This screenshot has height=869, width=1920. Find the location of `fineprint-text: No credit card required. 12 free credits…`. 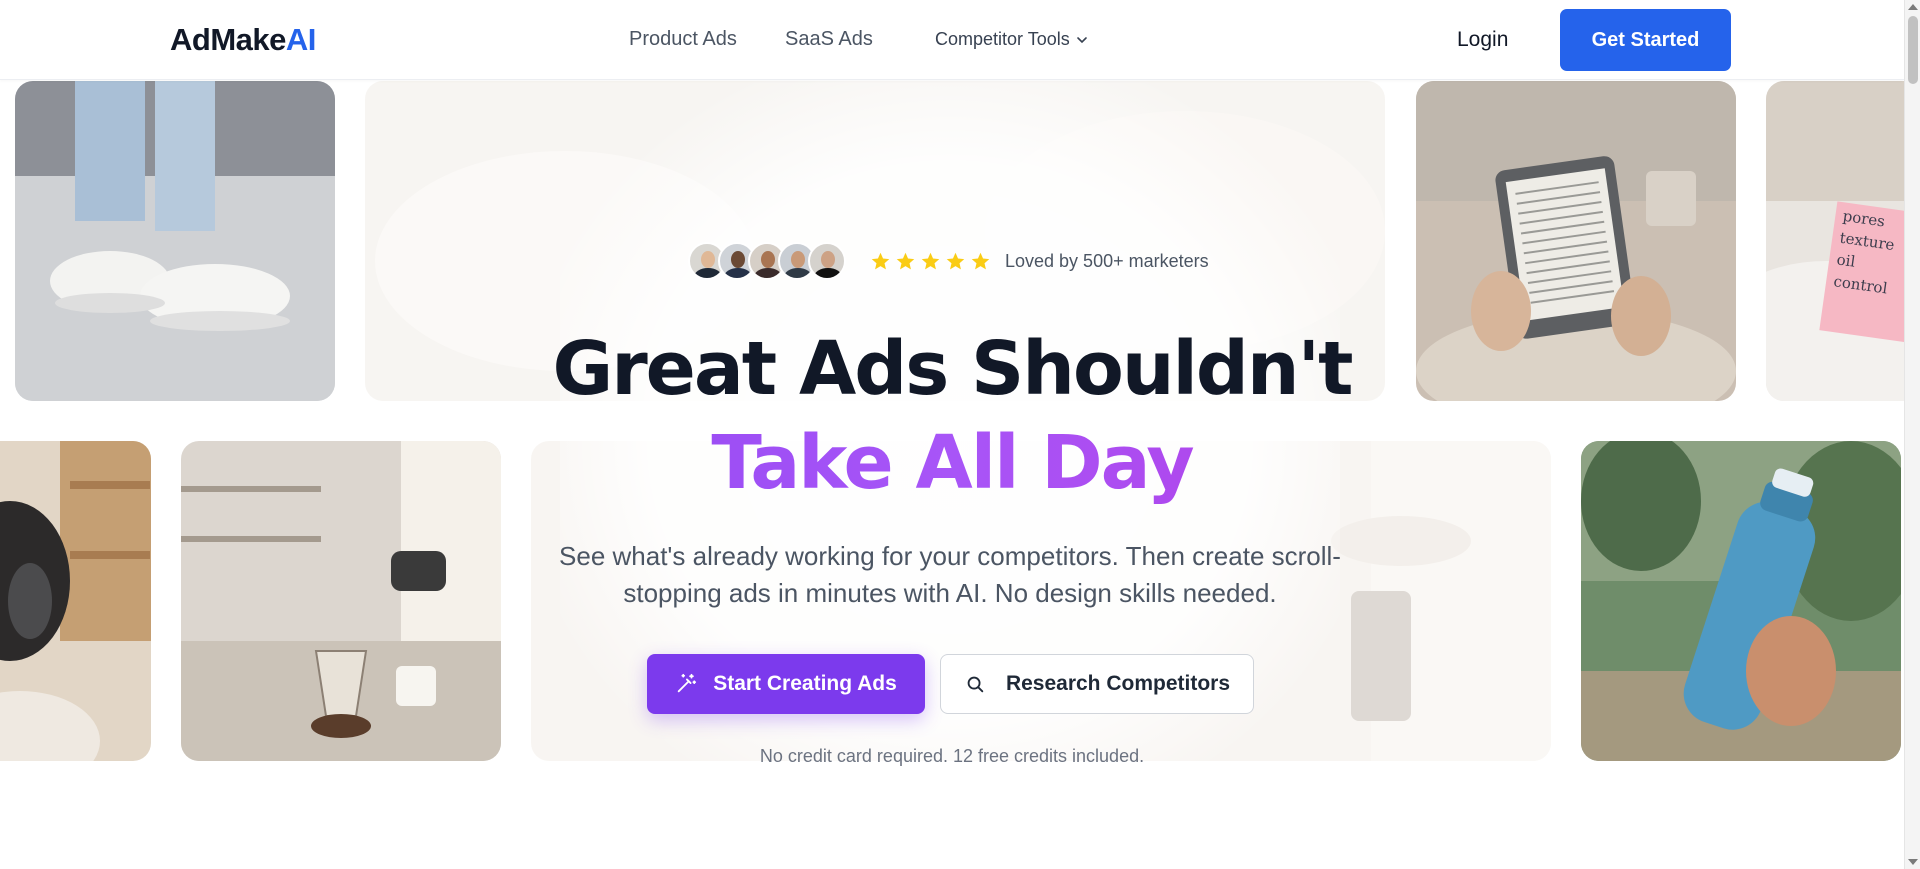

fineprint-text: No credit card required. 12 free credits… is located at coordinates (952, 756).